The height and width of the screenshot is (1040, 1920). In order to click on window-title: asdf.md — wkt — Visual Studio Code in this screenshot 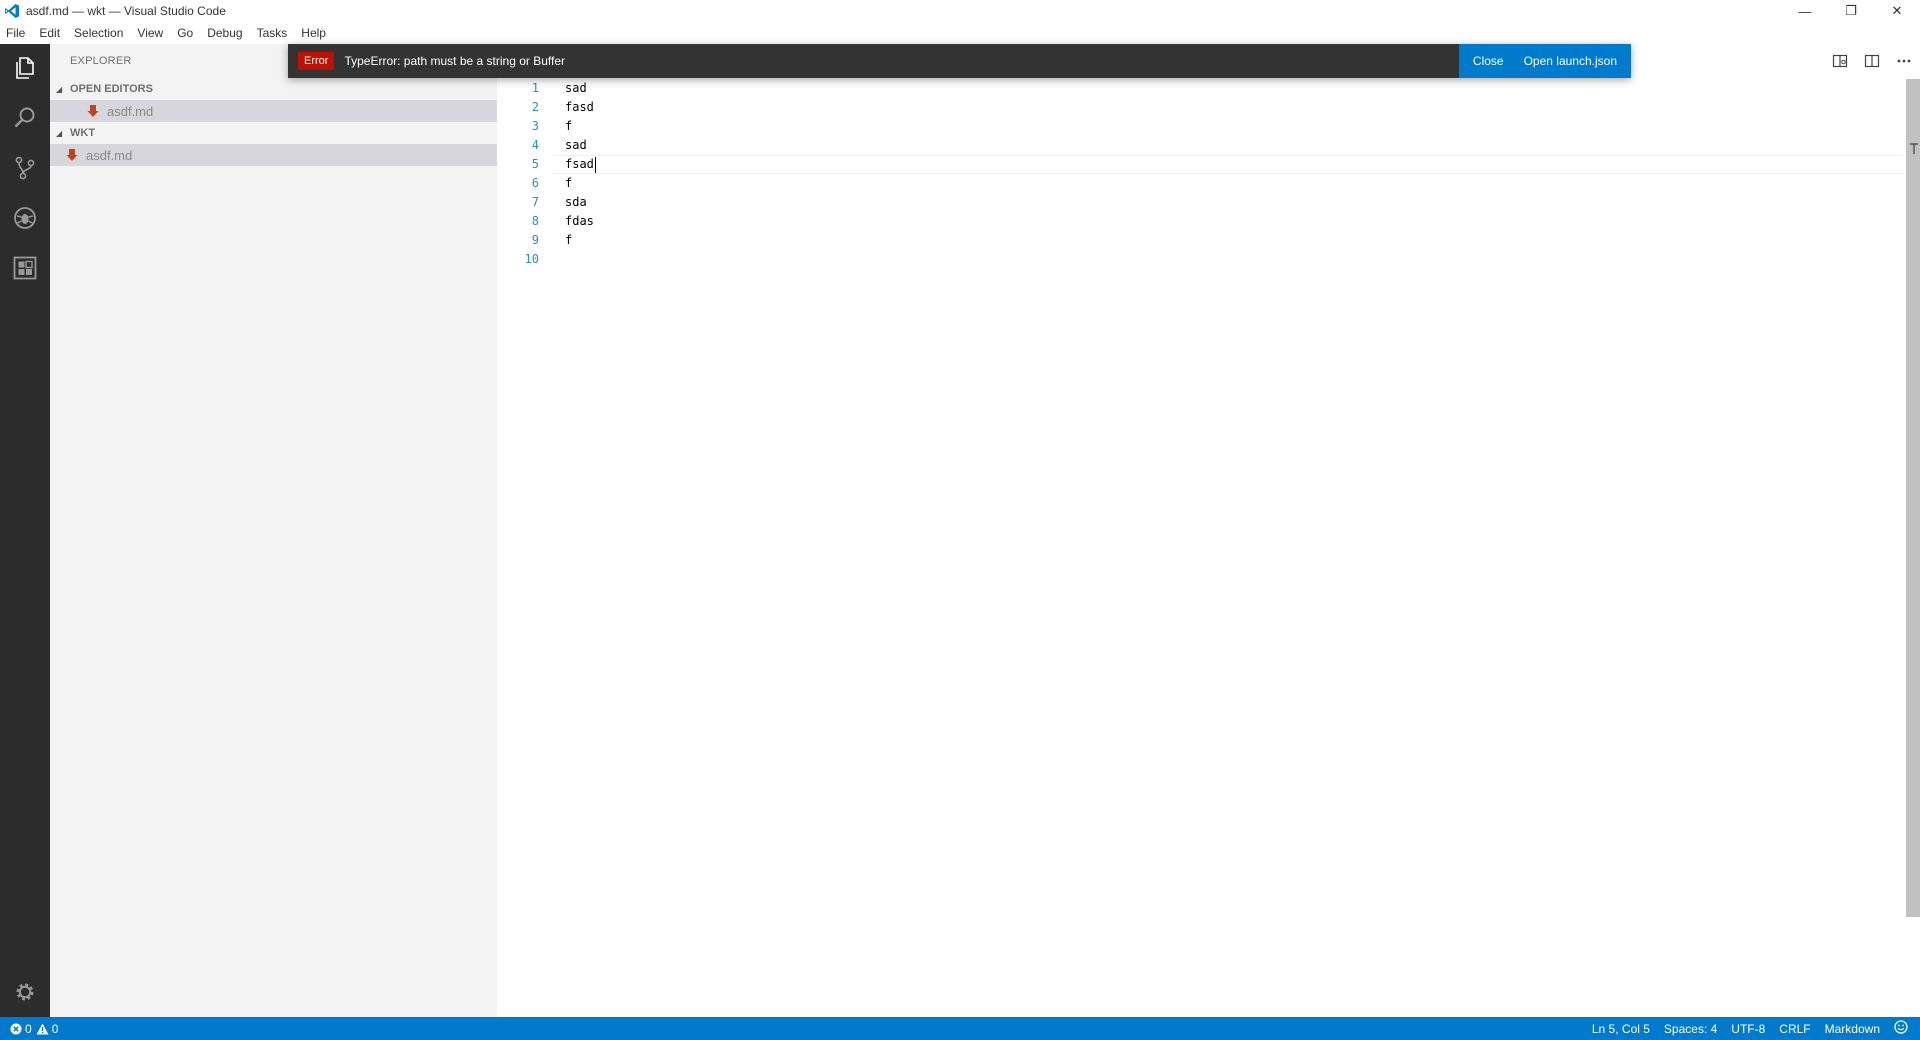, I will do `click(126, 11)`.